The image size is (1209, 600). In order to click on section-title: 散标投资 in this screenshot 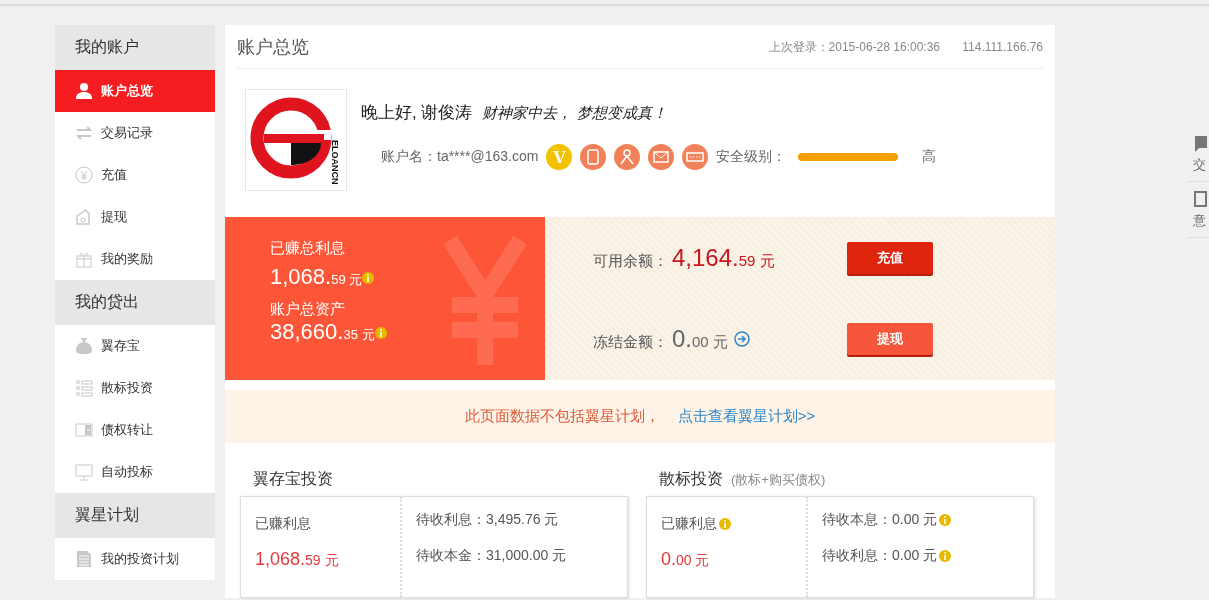, I will do `click(691, 479)`.